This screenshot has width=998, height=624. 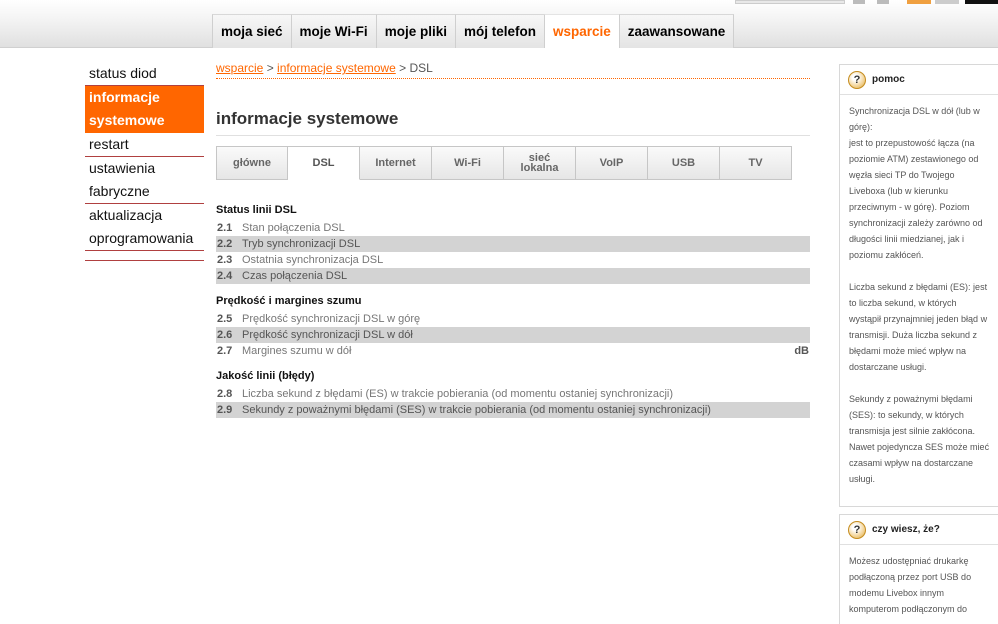 What do you see at coordinates (333, 31) in the screenshot?
I see `nav-tab-1: moje Wi-Fi` at bounding box center [333, 31].